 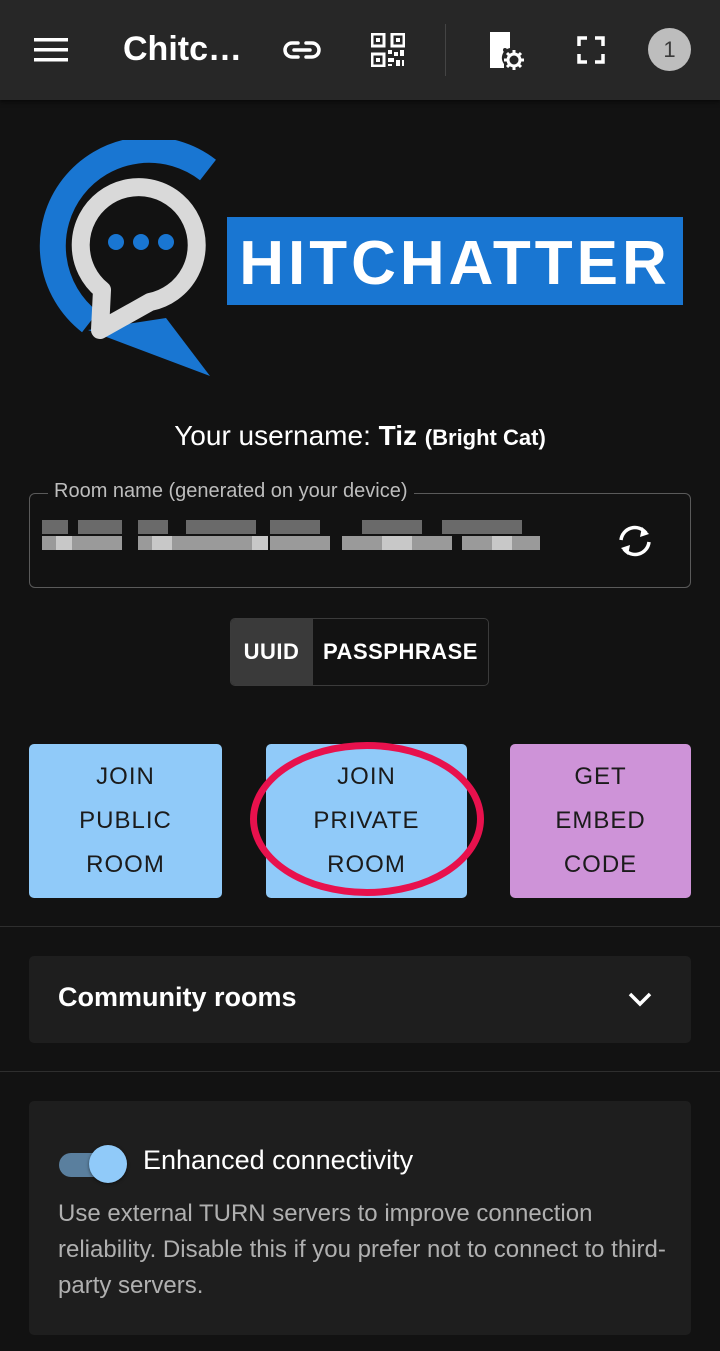 I want to click on button-line: GET, so click(x=600, y=776).